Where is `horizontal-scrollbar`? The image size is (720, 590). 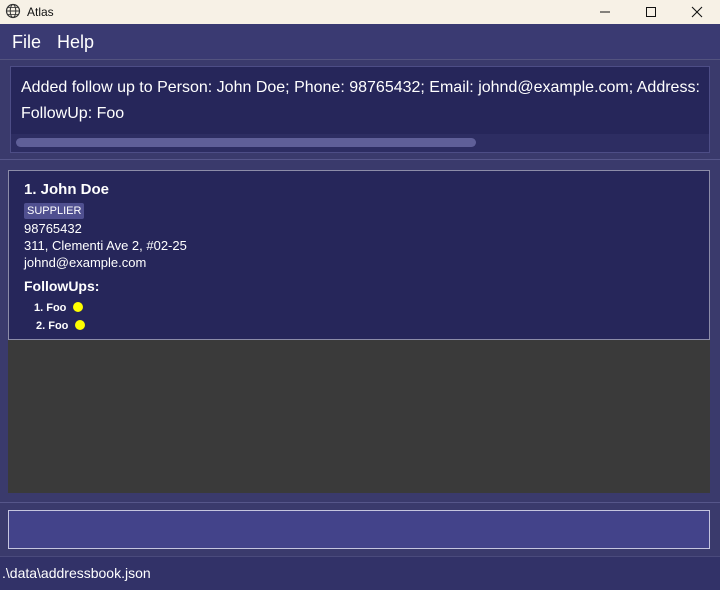 horizontal-scrollbar is located at coordinates (360, 143).